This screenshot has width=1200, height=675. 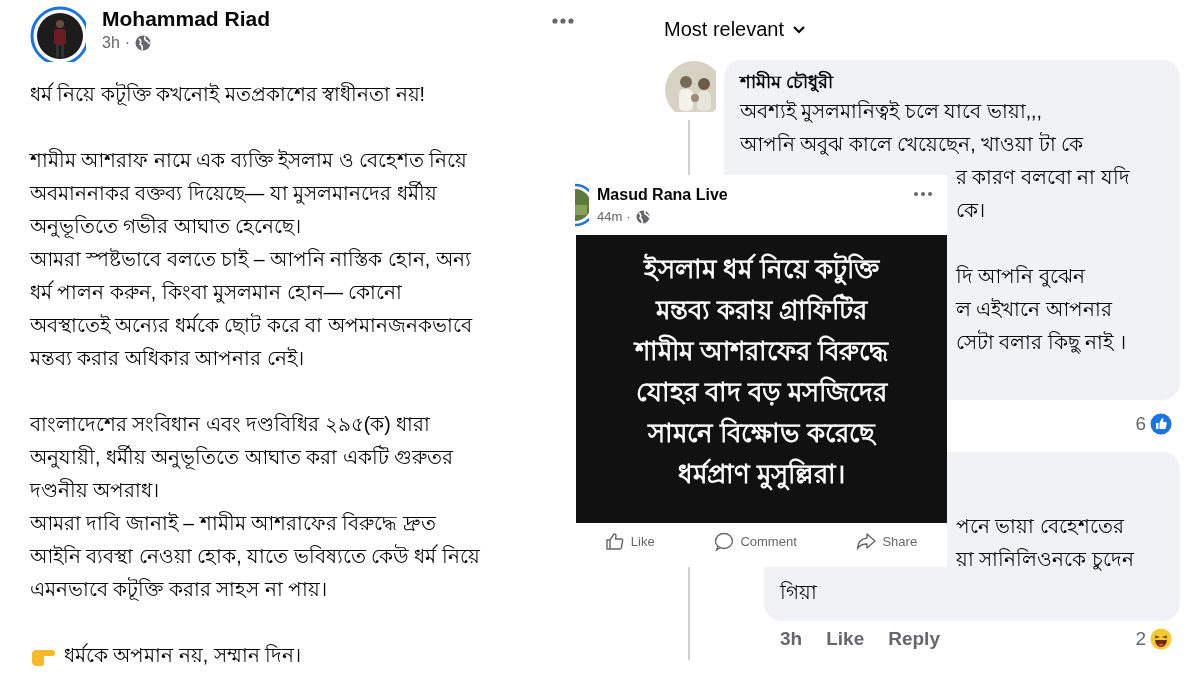 What do you see at coordinates (761, 309) in the screenshot?
I see `graphic-text: মন্তব্য করায় গ্রাফিটির` at bounding box center [761, 309].